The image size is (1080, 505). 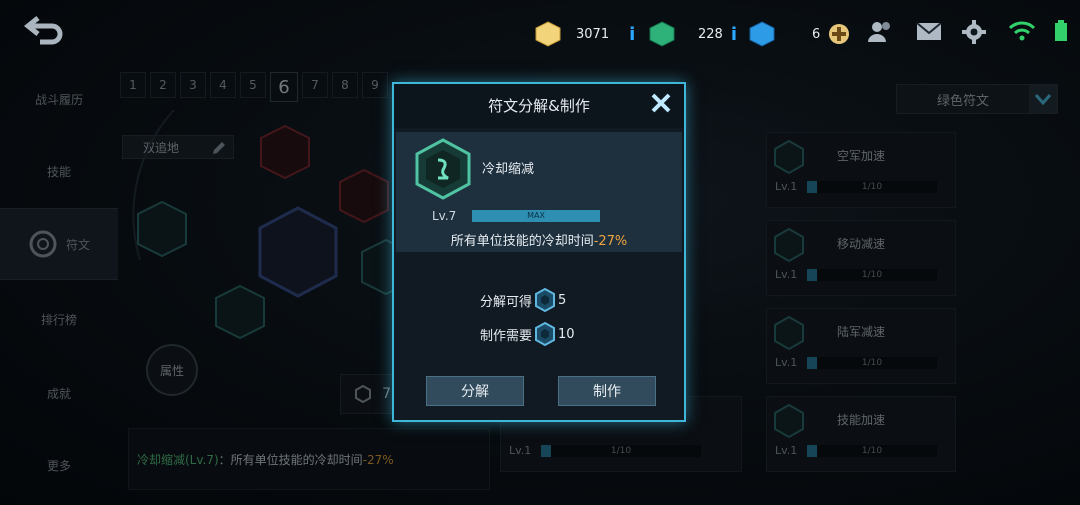 I want to click on craft-value: 10, so click(x=566, y=334).